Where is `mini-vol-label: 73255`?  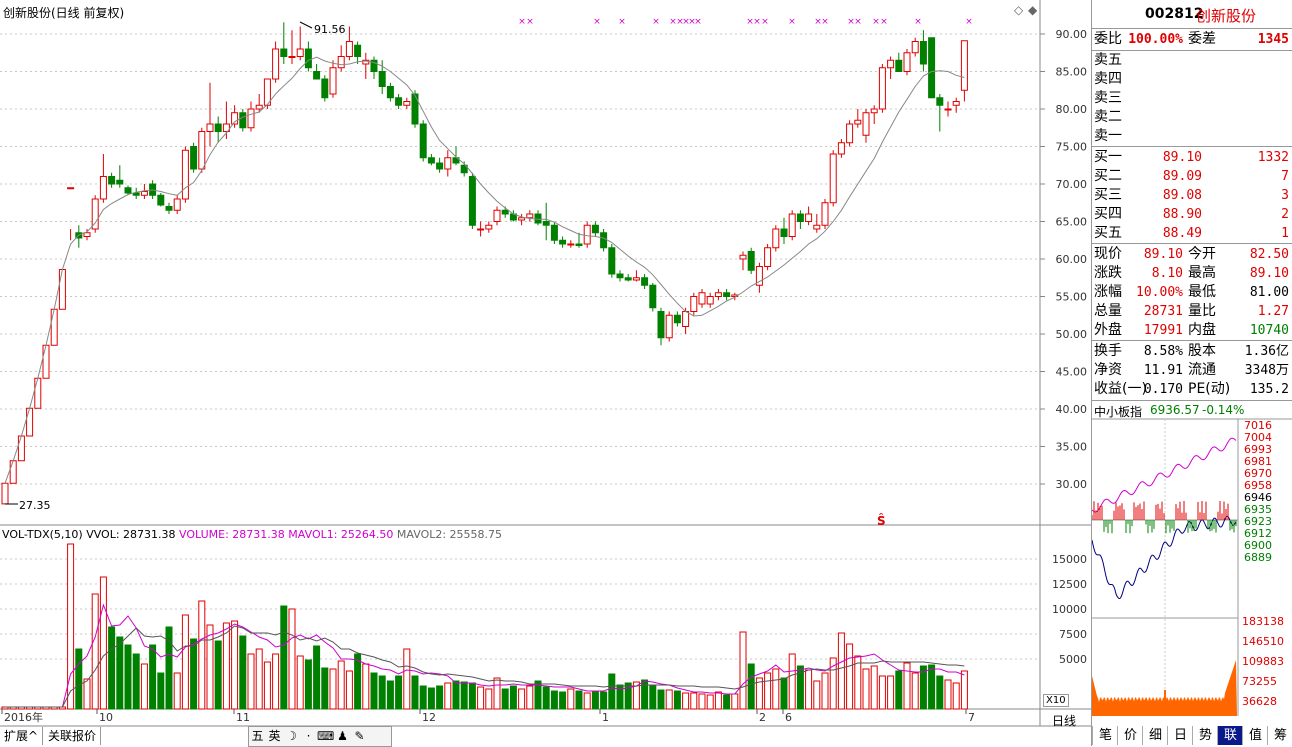
mini-vol-label: 73255 is located at coordinates (1259, 681).